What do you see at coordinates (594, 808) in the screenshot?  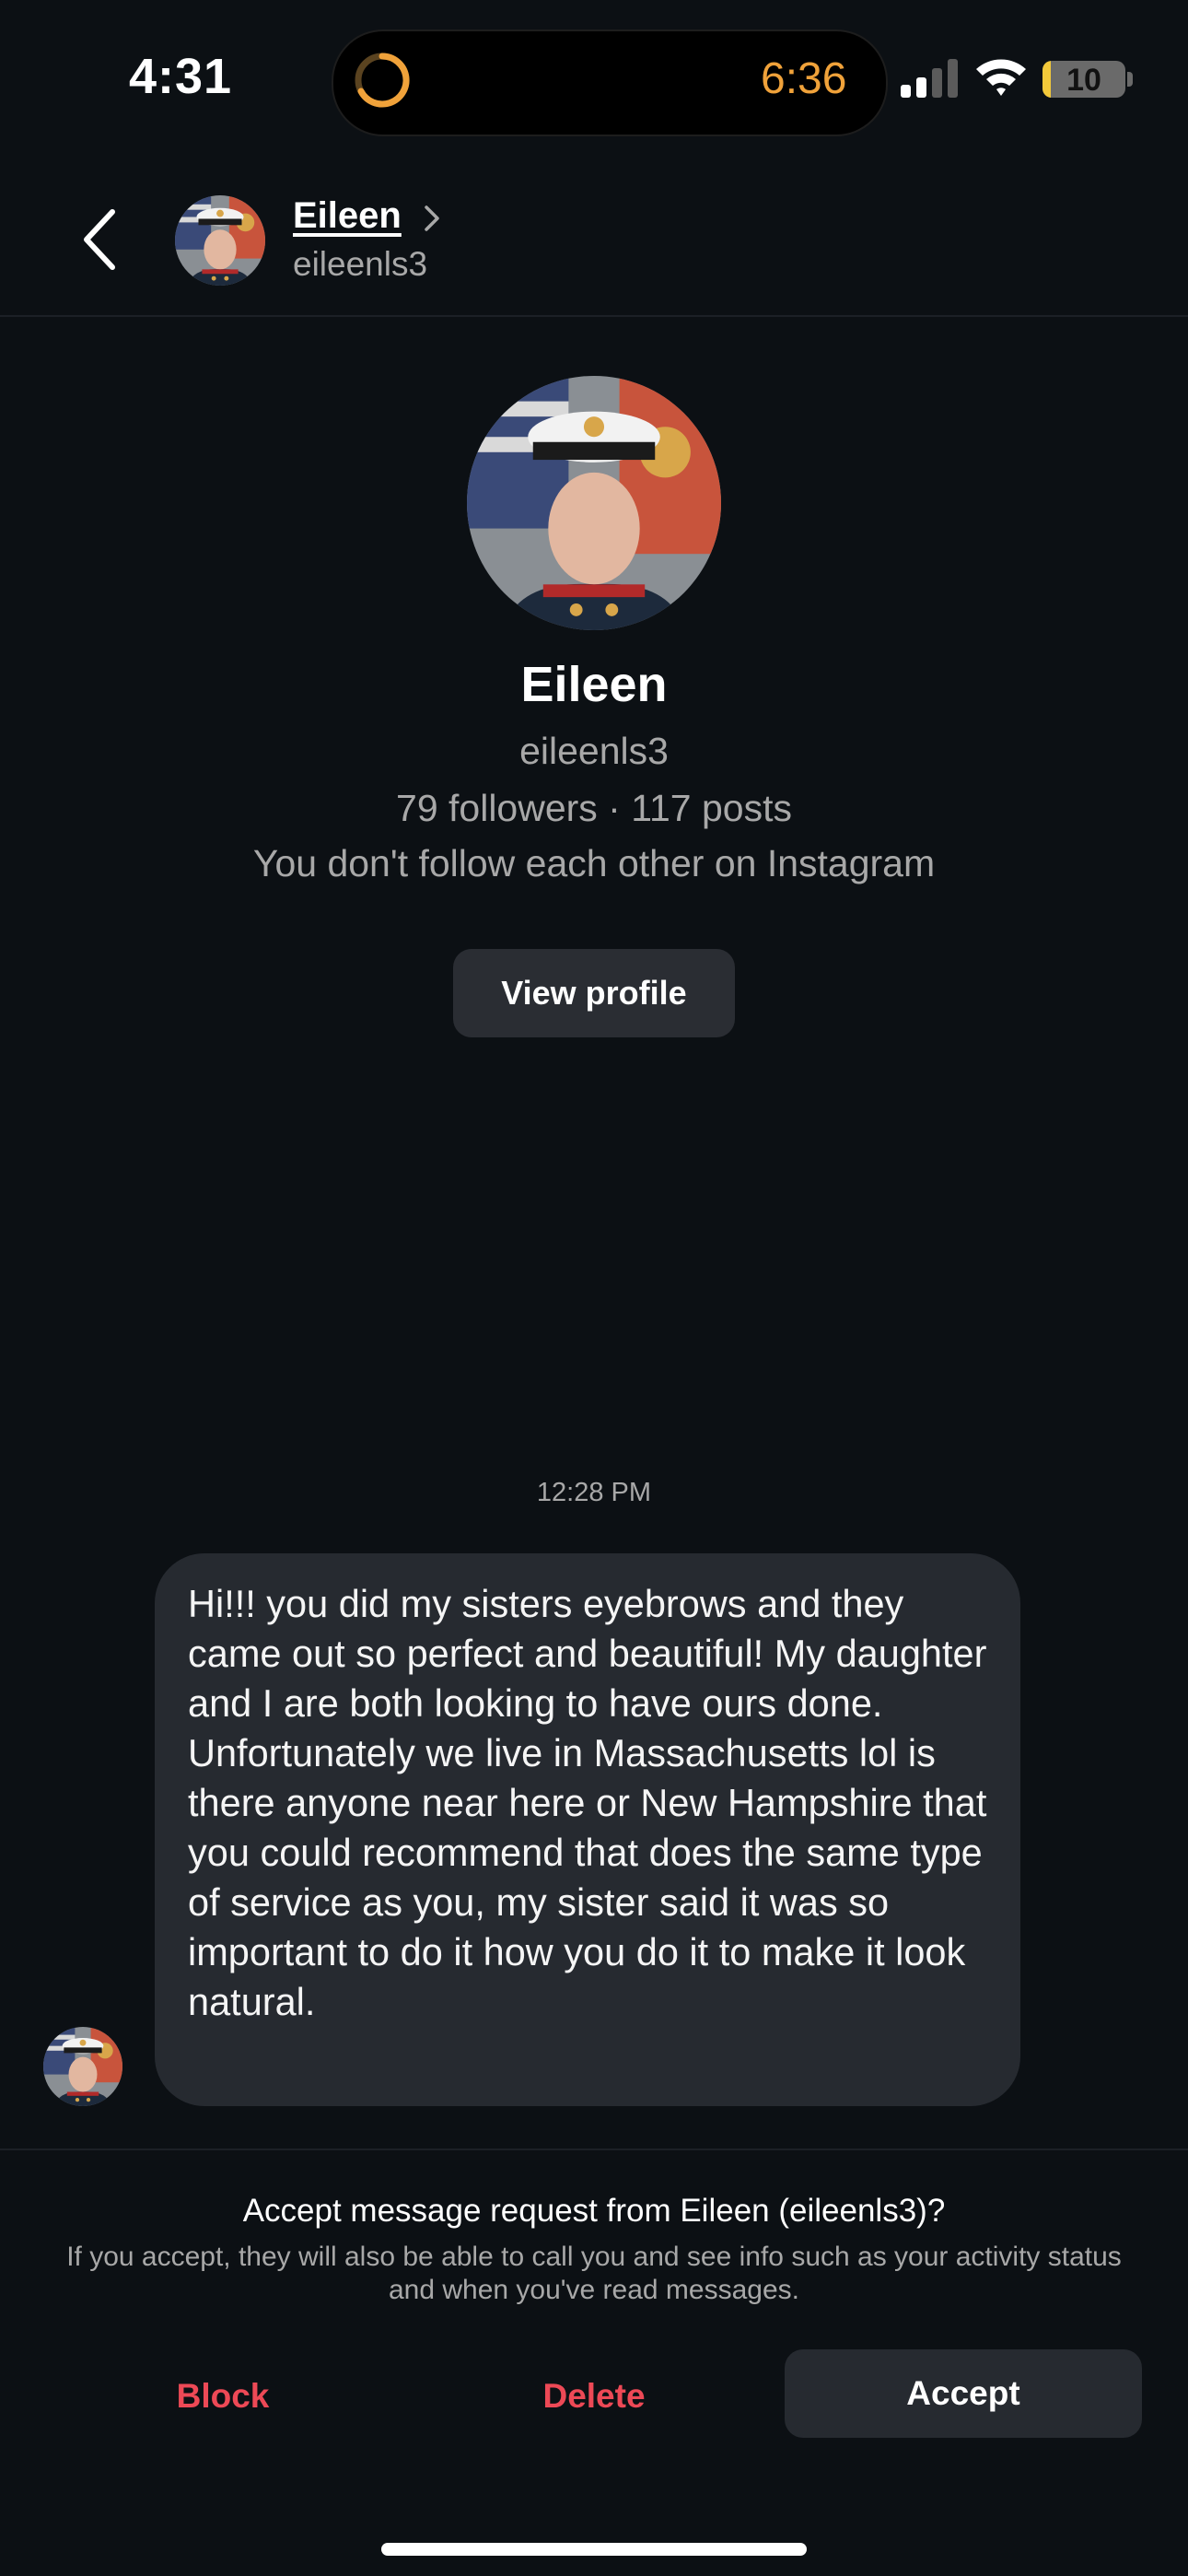 I see `profile-stats: 79 followers · 117 posts` at bounding box center [594, 808].